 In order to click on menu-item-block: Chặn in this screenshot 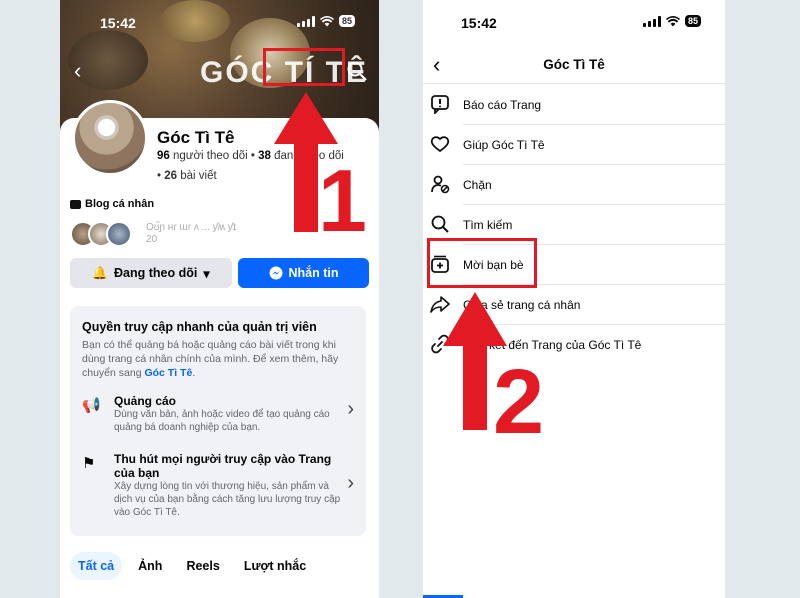, I will do `click(578, 185)`.